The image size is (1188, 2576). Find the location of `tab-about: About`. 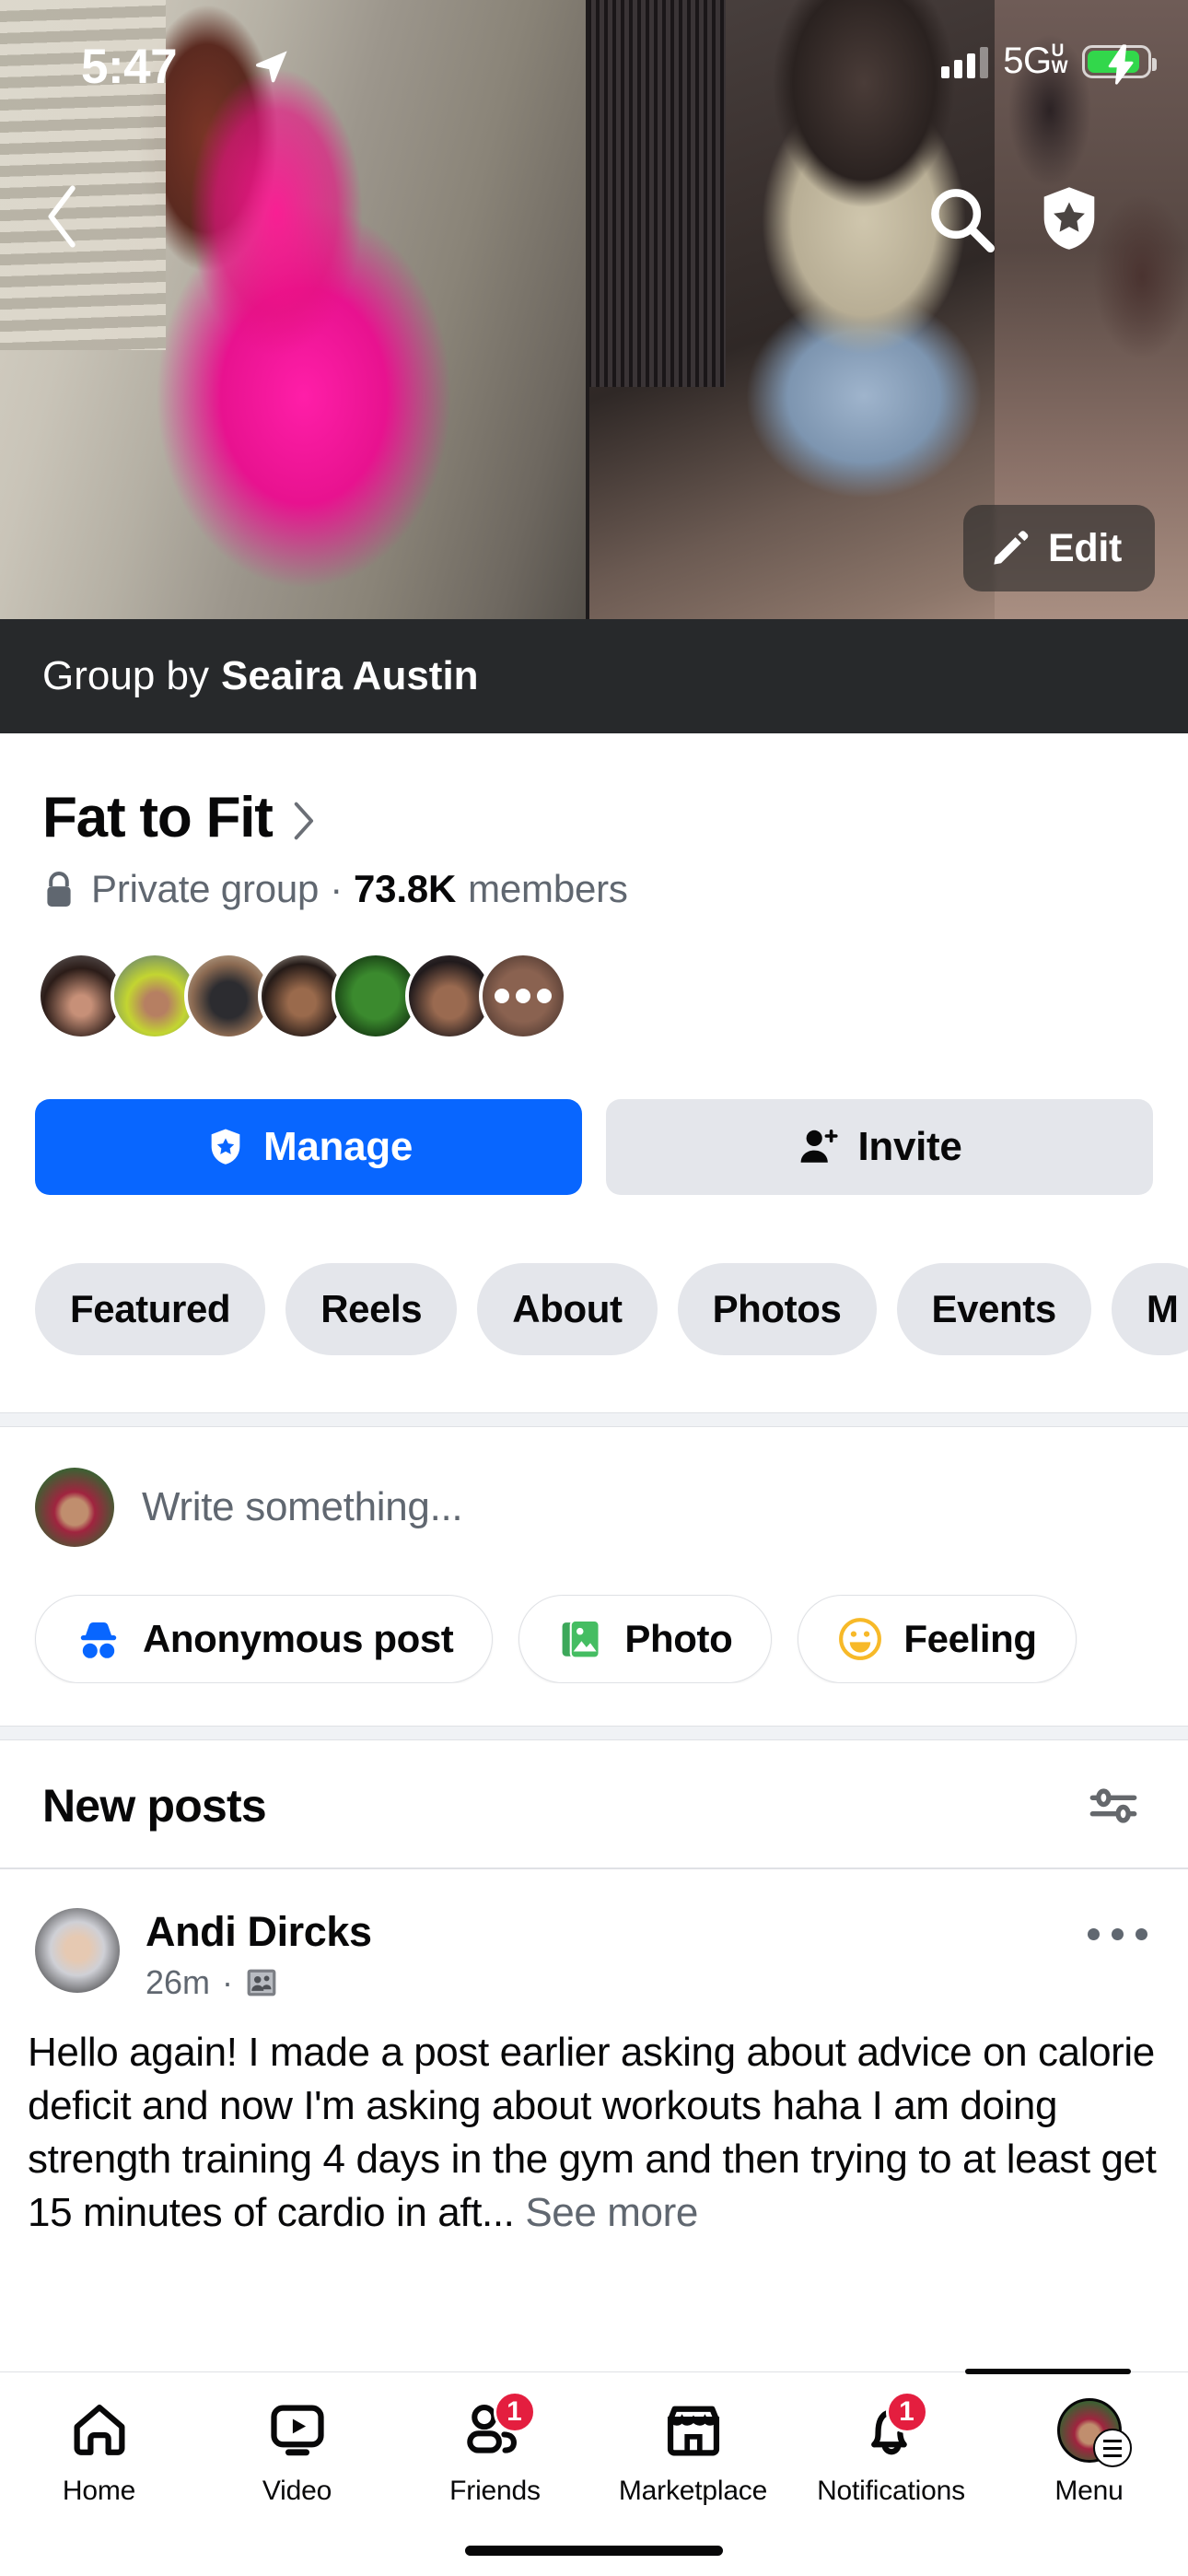

tab-about: About is located at coordinates (567, 1309).